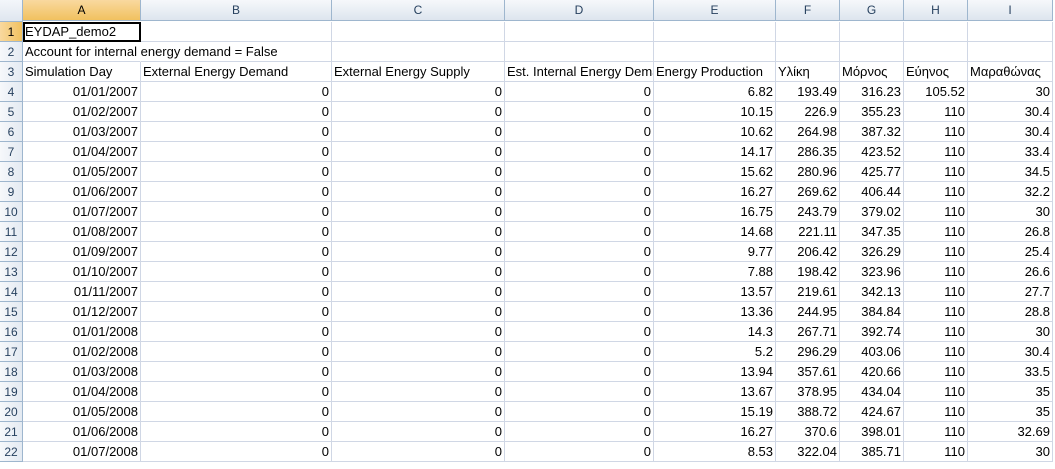 The width and height of the screenshot is (1055, 469). What do you see at coordinates (82, 152) in the screenshot?
I see `cell-a7: 01/04/2007` at bounding box center [82, 152].